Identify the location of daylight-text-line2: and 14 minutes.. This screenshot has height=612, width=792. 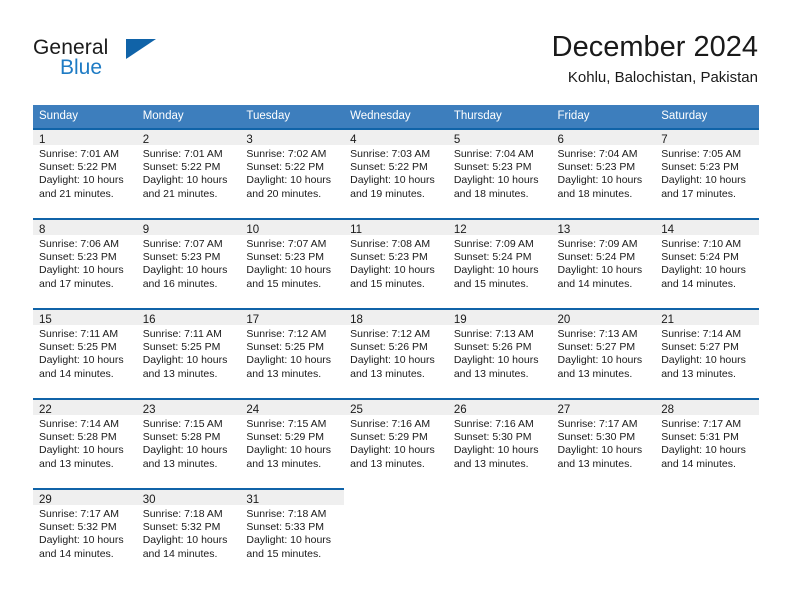
(76, 553).